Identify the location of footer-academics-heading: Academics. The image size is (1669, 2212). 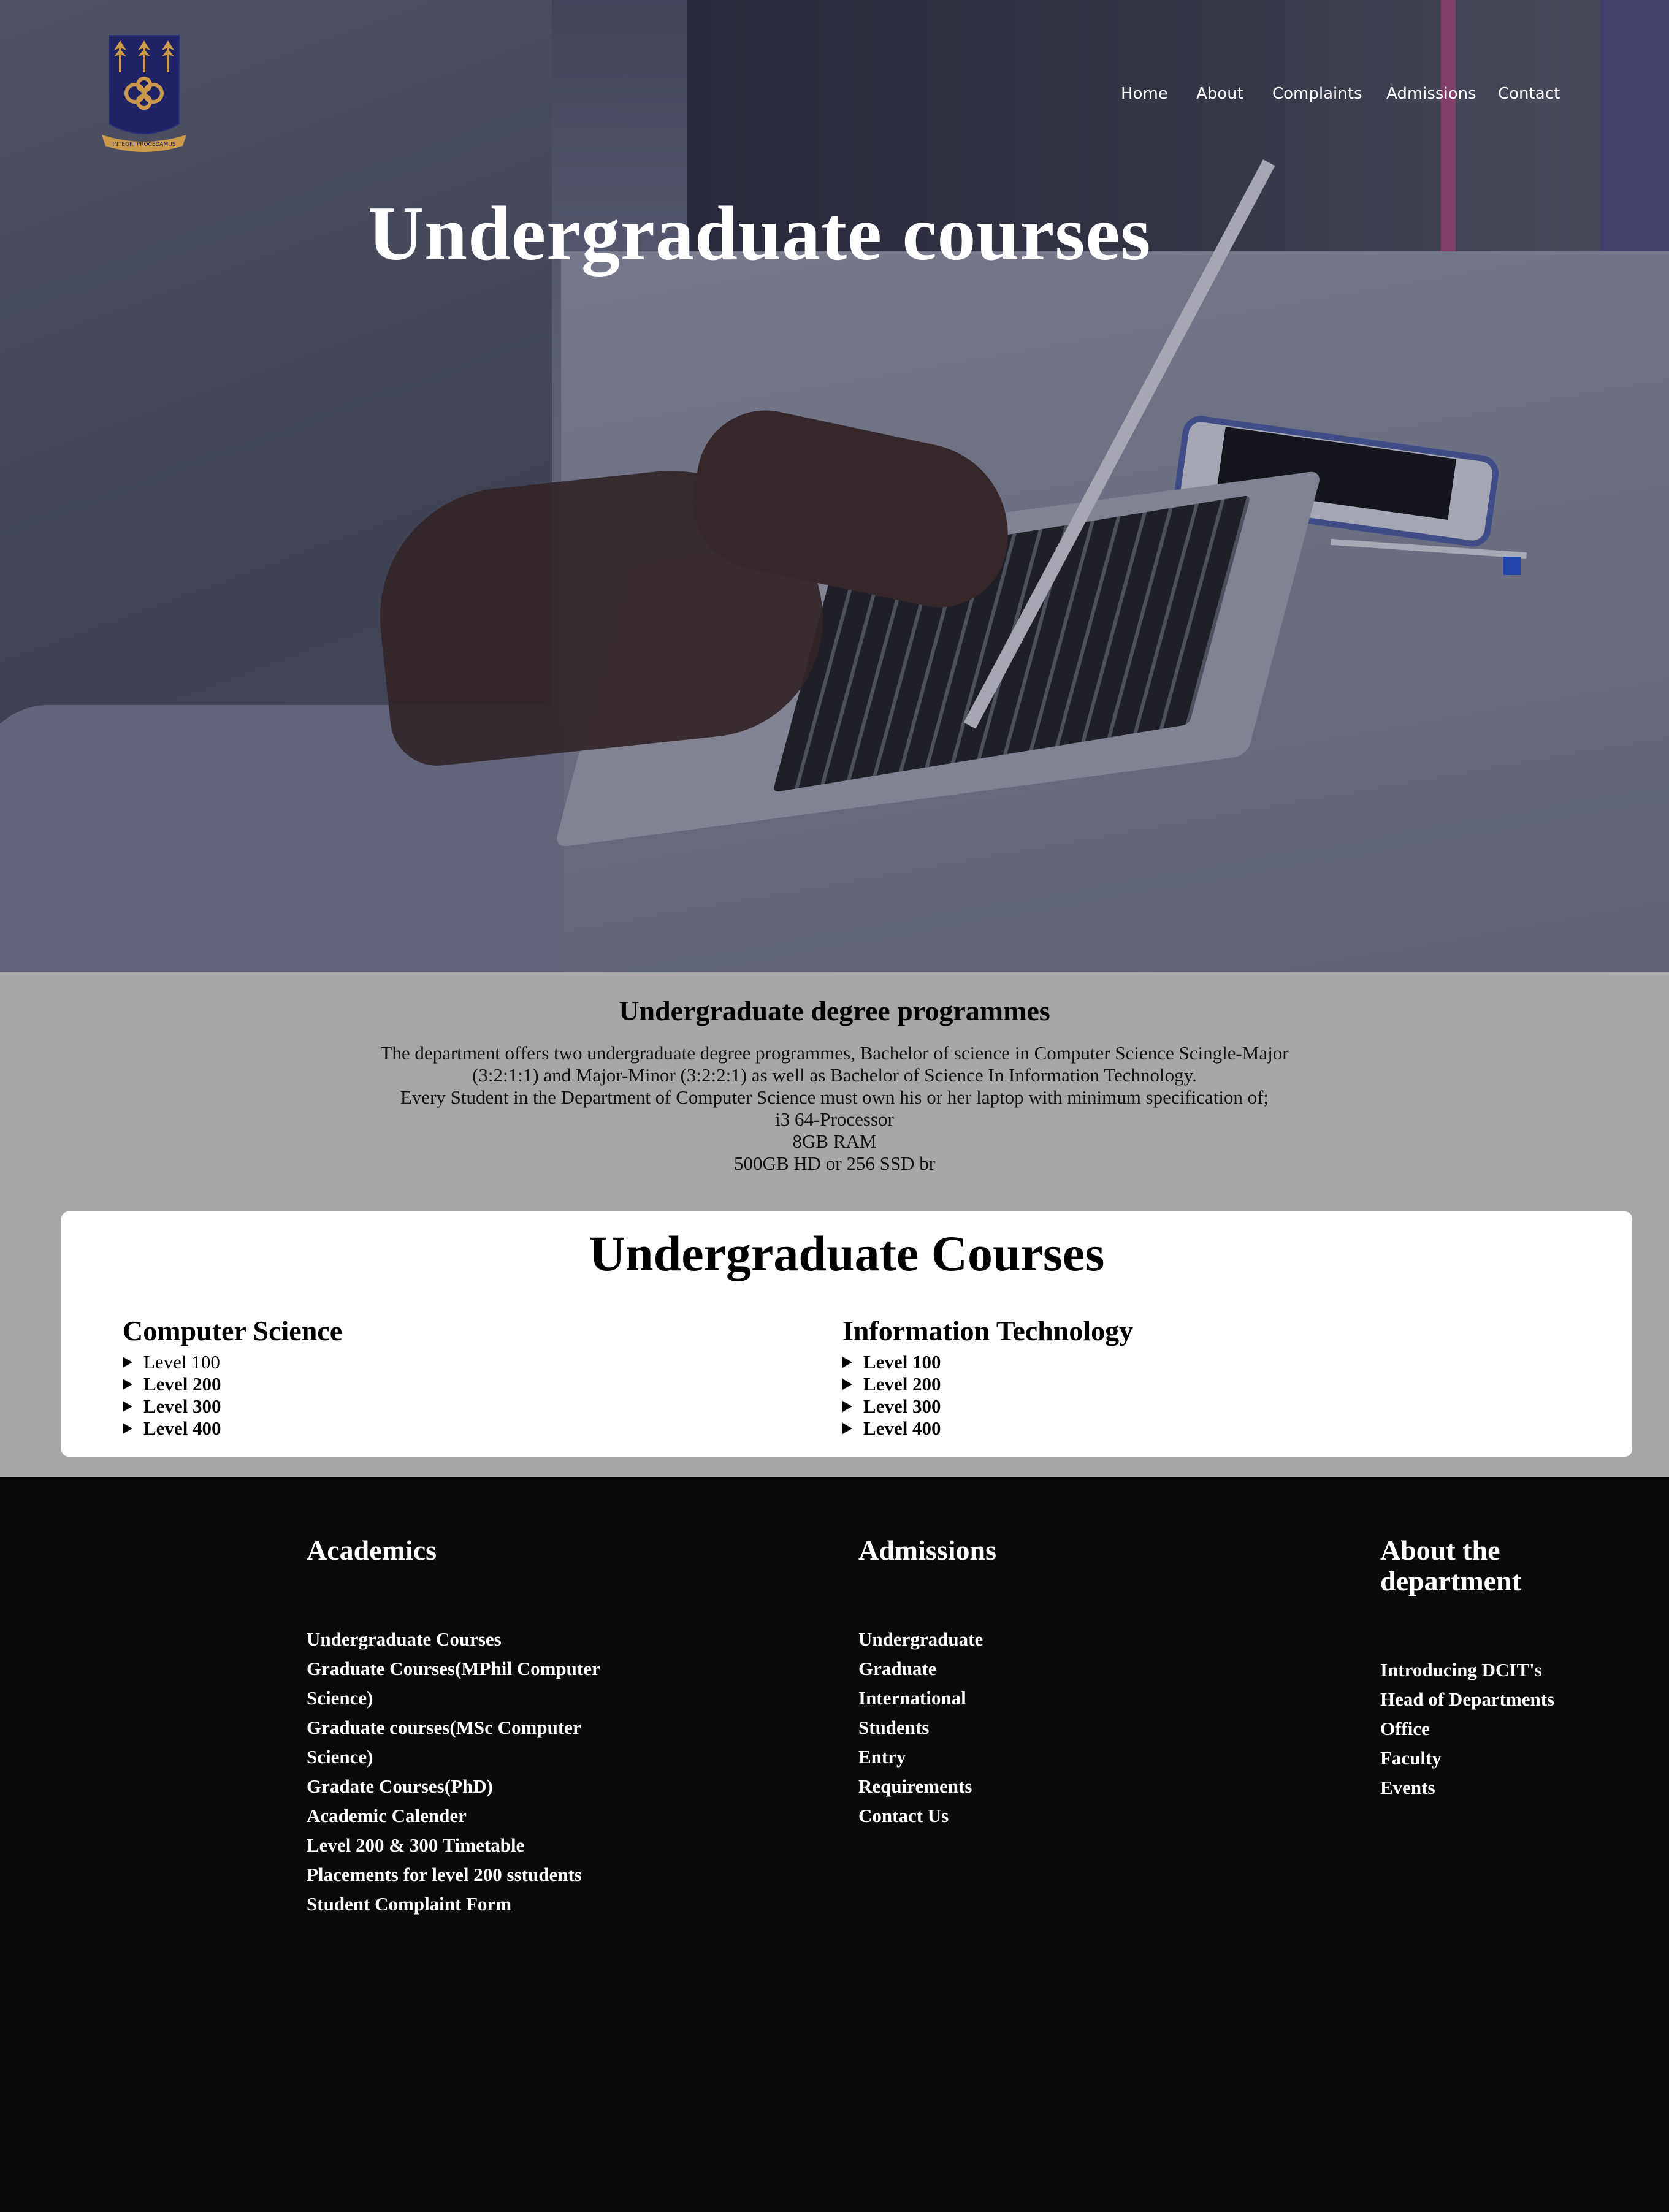
(372, 1550).